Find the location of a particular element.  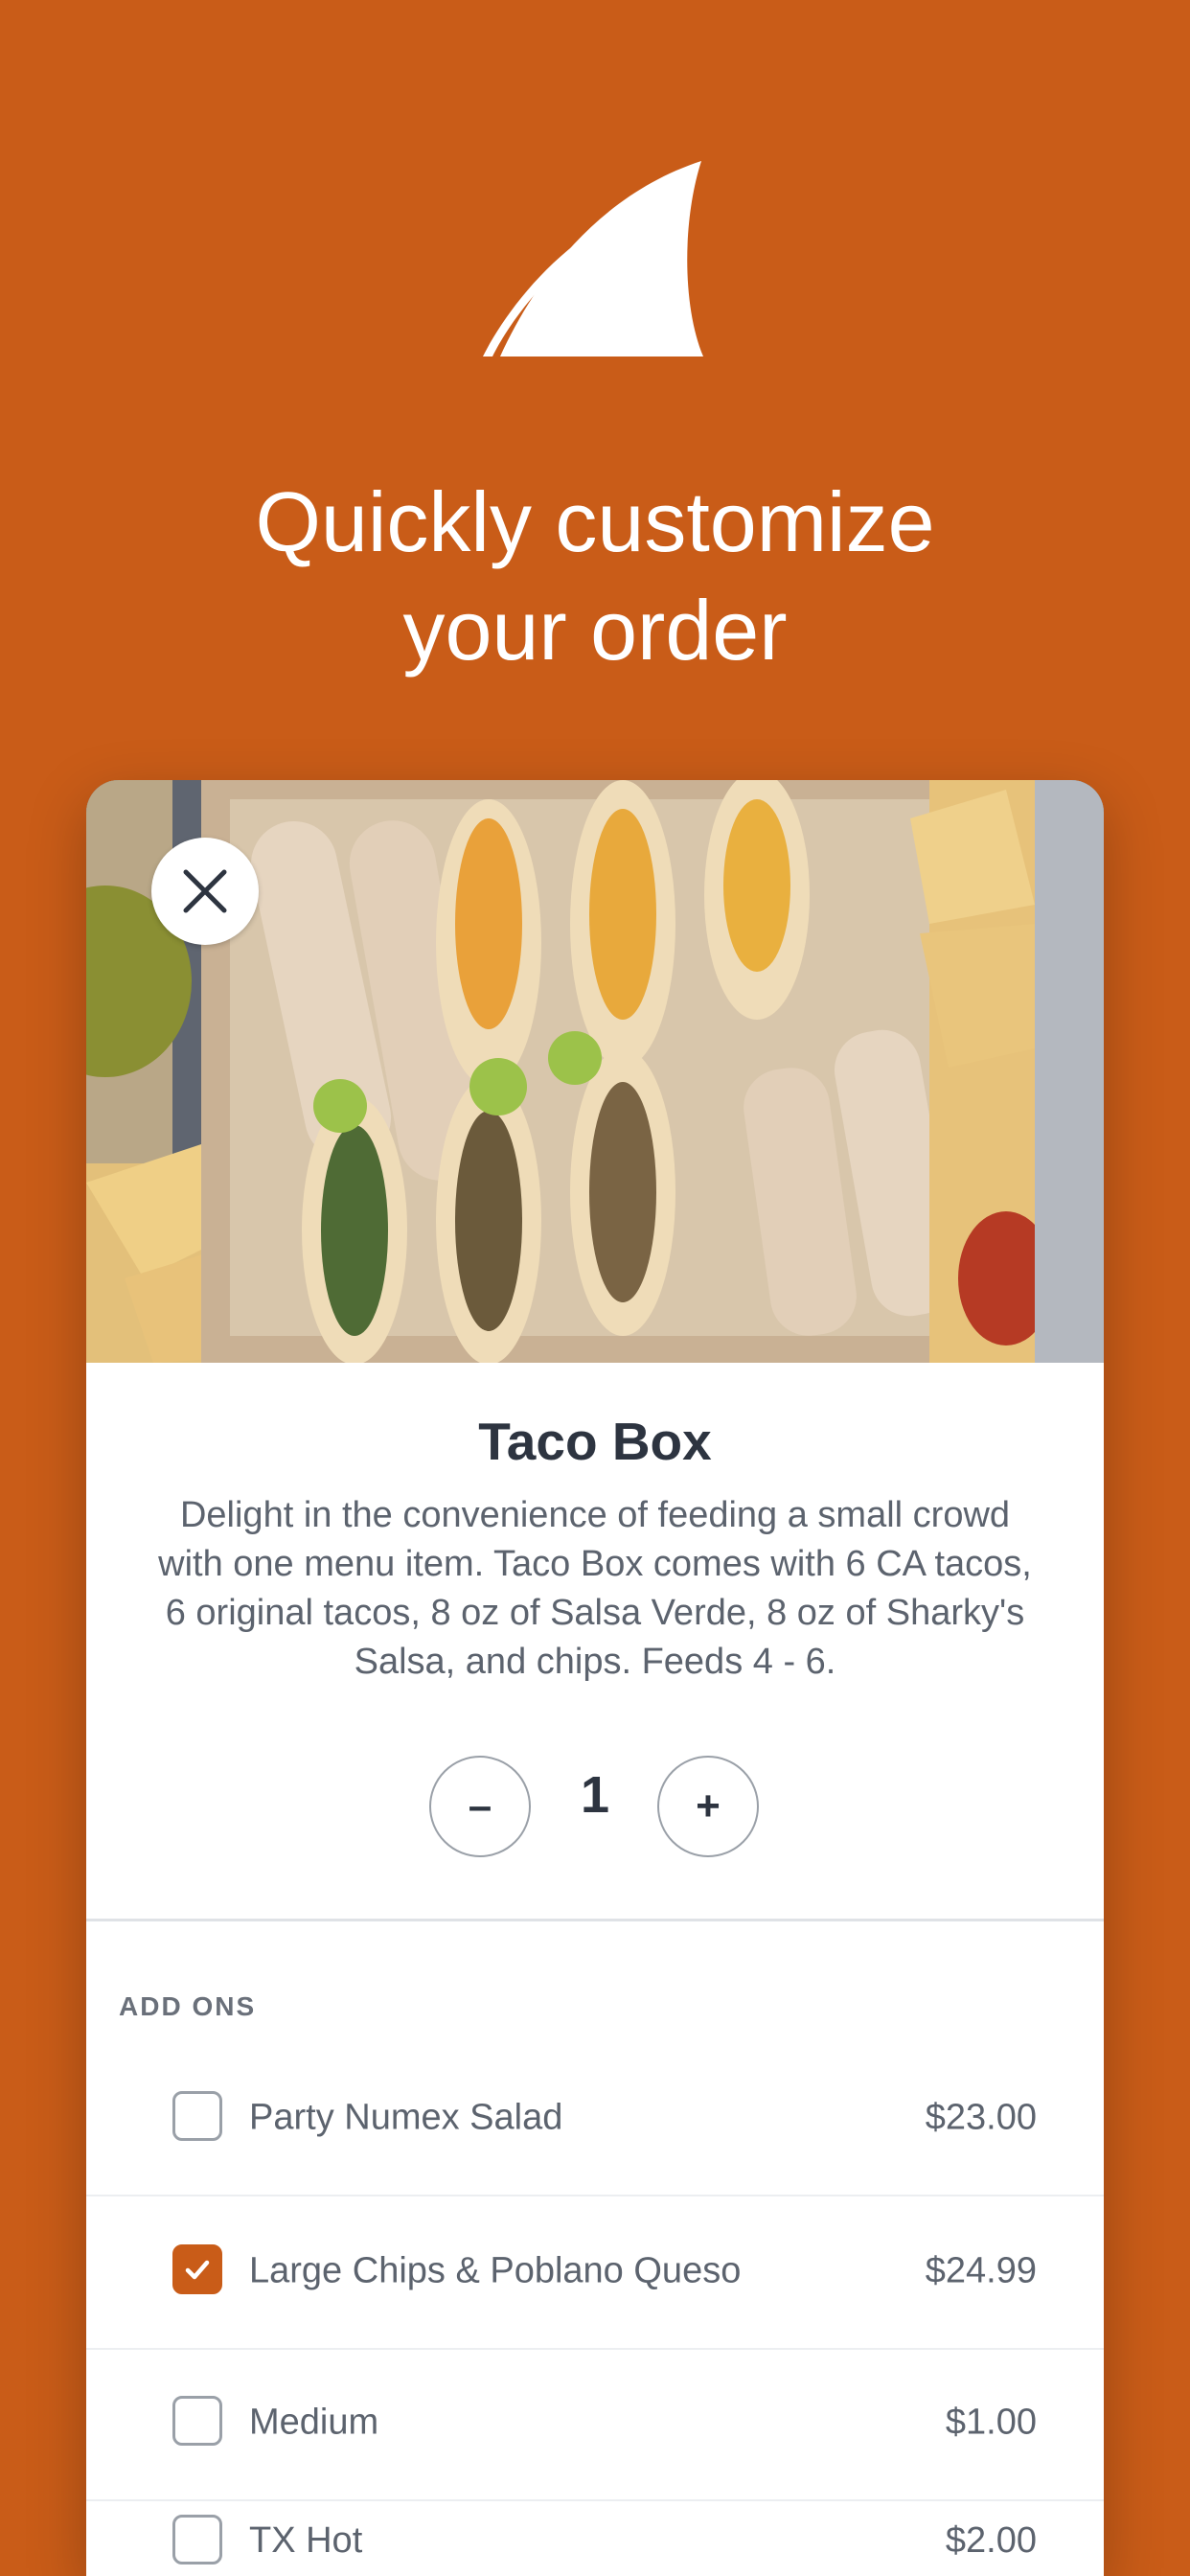

addon-price: $1.00 is located at coordinates (991, 2422).